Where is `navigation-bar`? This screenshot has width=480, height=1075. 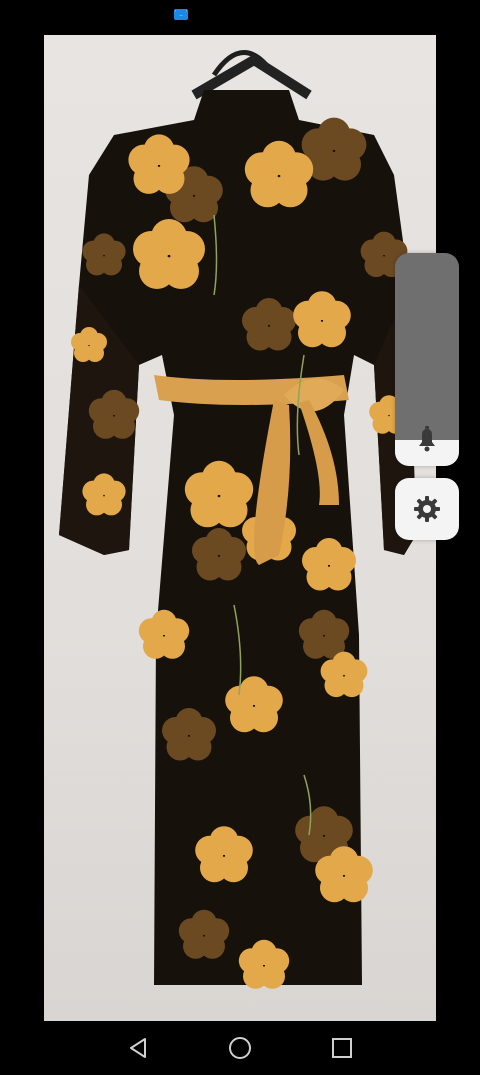 navigation-bar is located at coordinates (240, 1048).